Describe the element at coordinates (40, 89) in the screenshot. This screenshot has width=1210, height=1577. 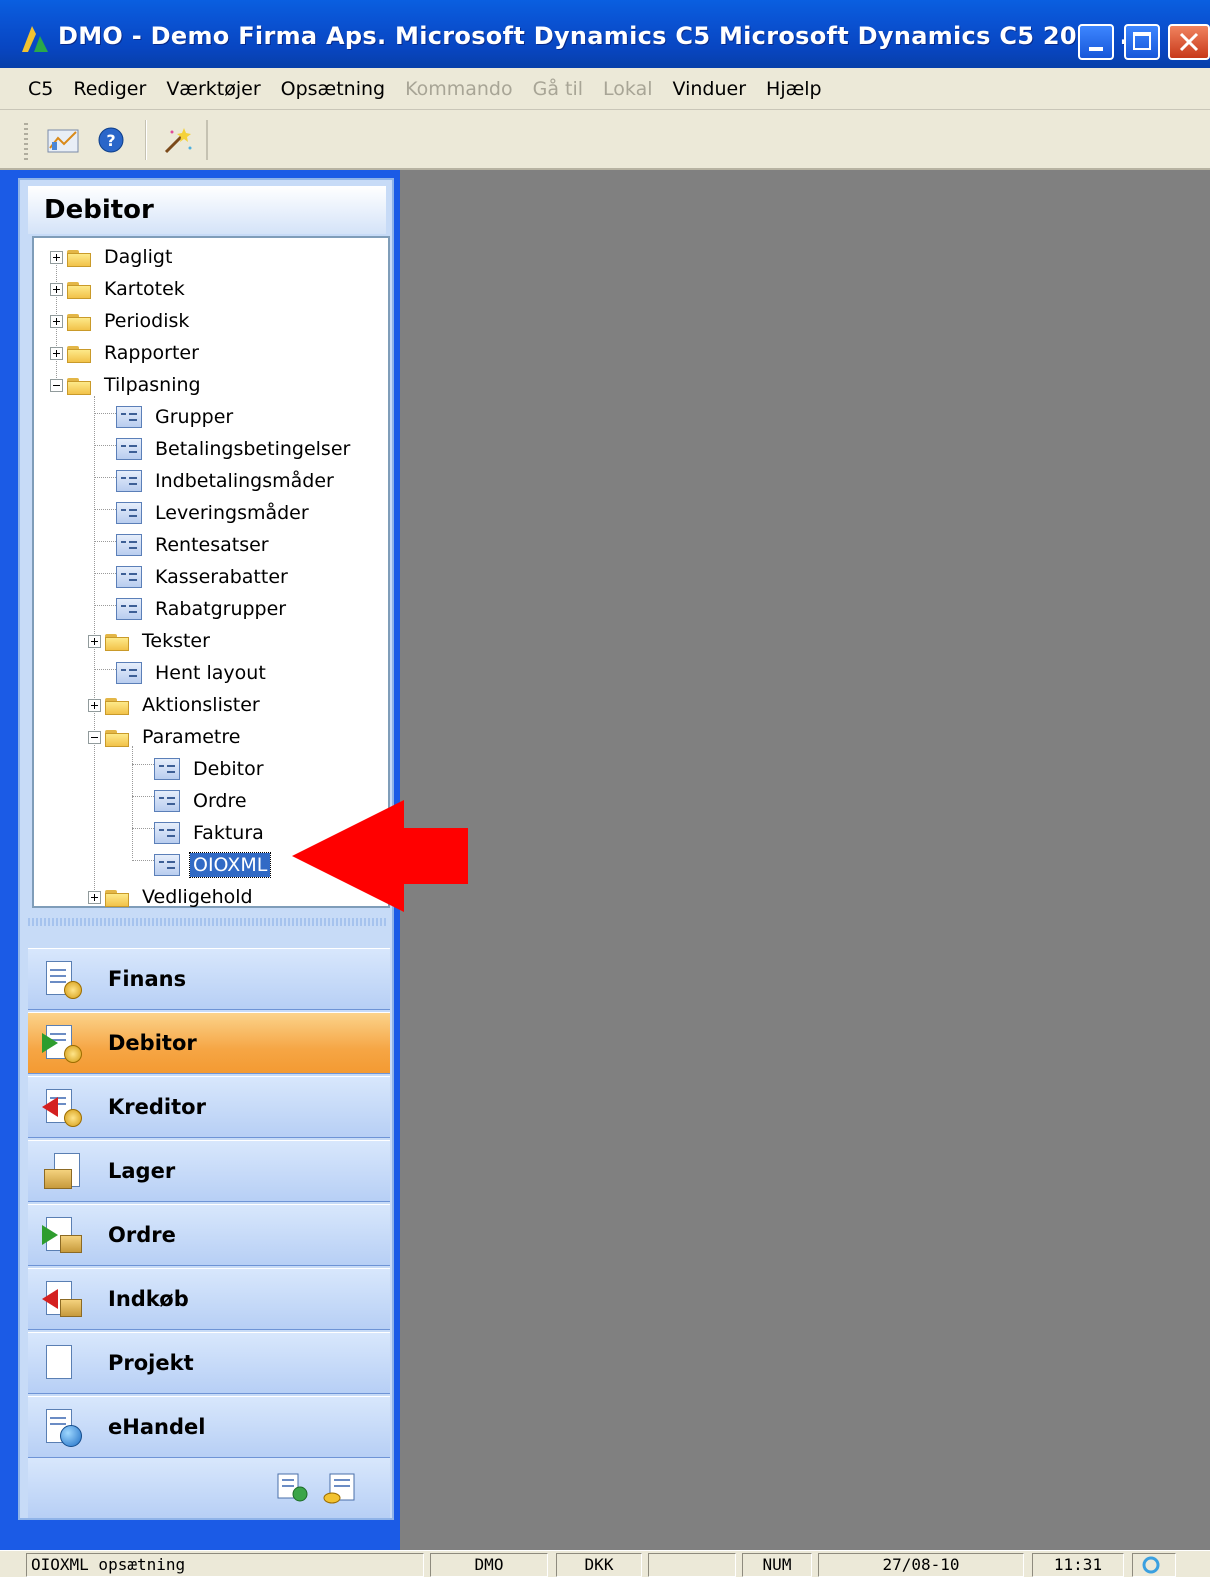
I see `menu-c5: C5` at that location.